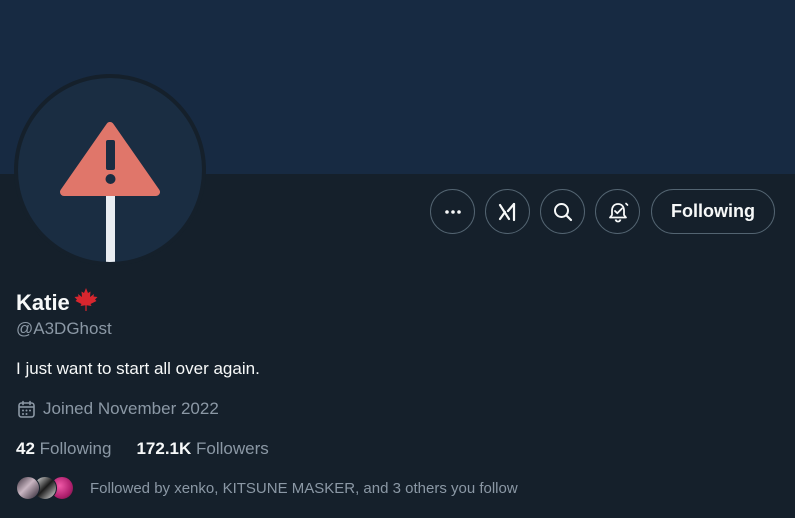  What do you see at coordinates (64, 328) in the screenshot?
I see `user-handle: @A3DGhost` at bounding box center [64, 328].